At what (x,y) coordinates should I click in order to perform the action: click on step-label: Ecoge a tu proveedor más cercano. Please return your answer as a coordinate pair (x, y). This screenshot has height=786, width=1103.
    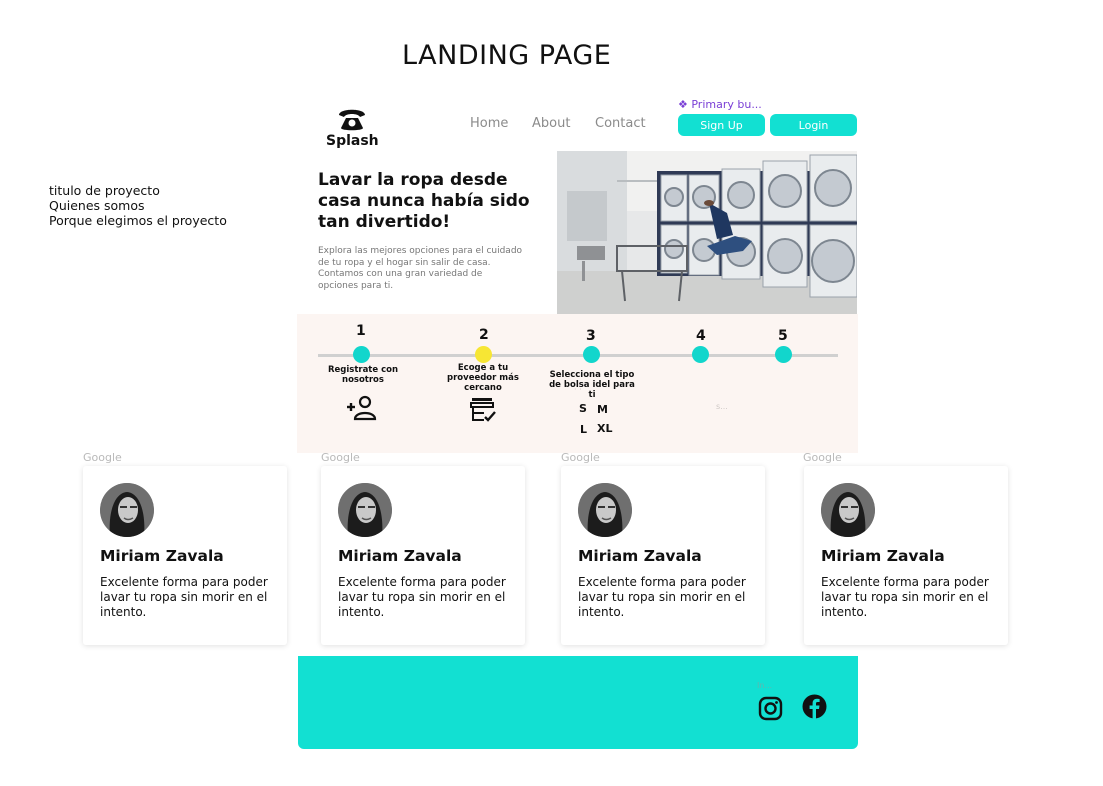
    Looking at the image, I should click on (483, 378).